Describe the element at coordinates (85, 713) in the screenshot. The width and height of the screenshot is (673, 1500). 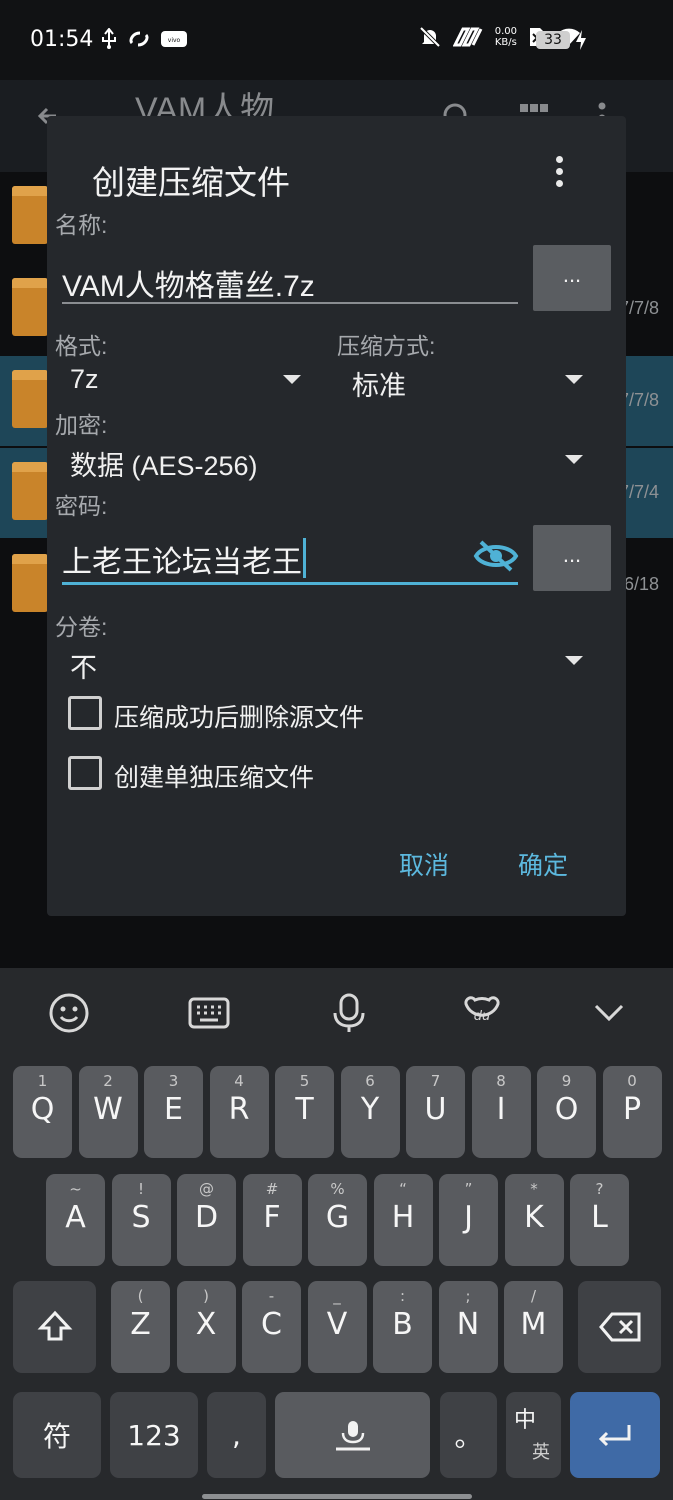
I see `delete-source-checkbox` at that location.